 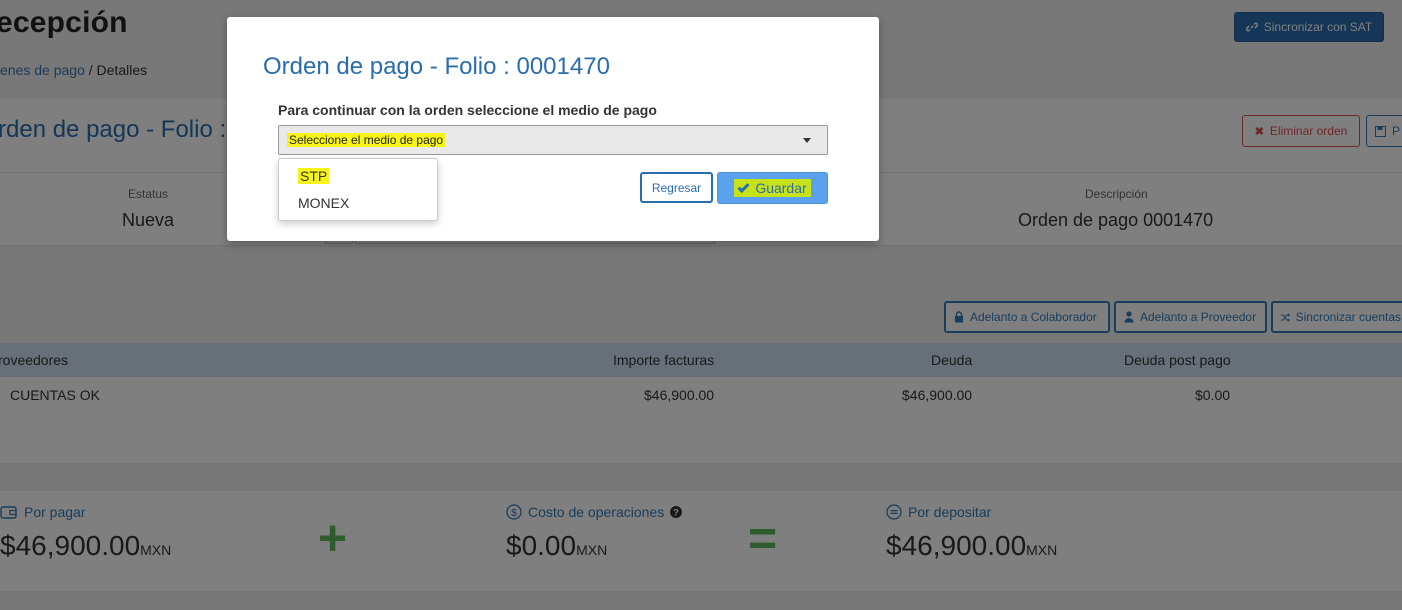 What do you see at coordinates (781, 188) in the screenshot?
I see `save-label: Guardar` at bounding box center [781, 188].